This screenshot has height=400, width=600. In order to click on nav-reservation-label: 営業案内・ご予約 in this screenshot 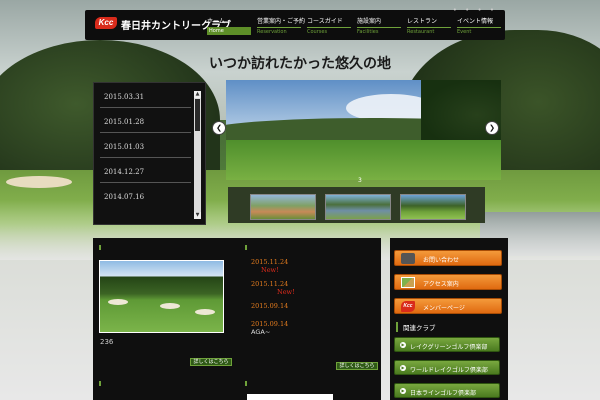, I will do `click(281, 21)`.